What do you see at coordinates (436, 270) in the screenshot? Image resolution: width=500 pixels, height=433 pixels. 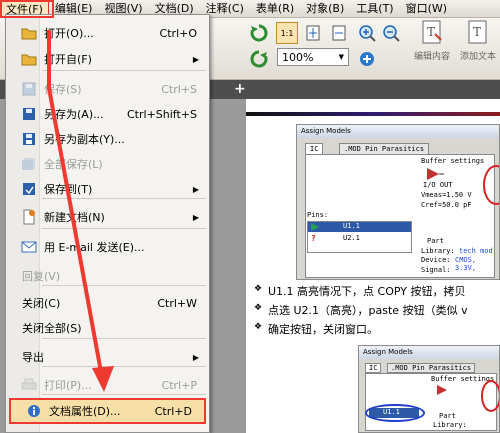 I see `signal-label: Signal:` at bounding box center [436, 270].